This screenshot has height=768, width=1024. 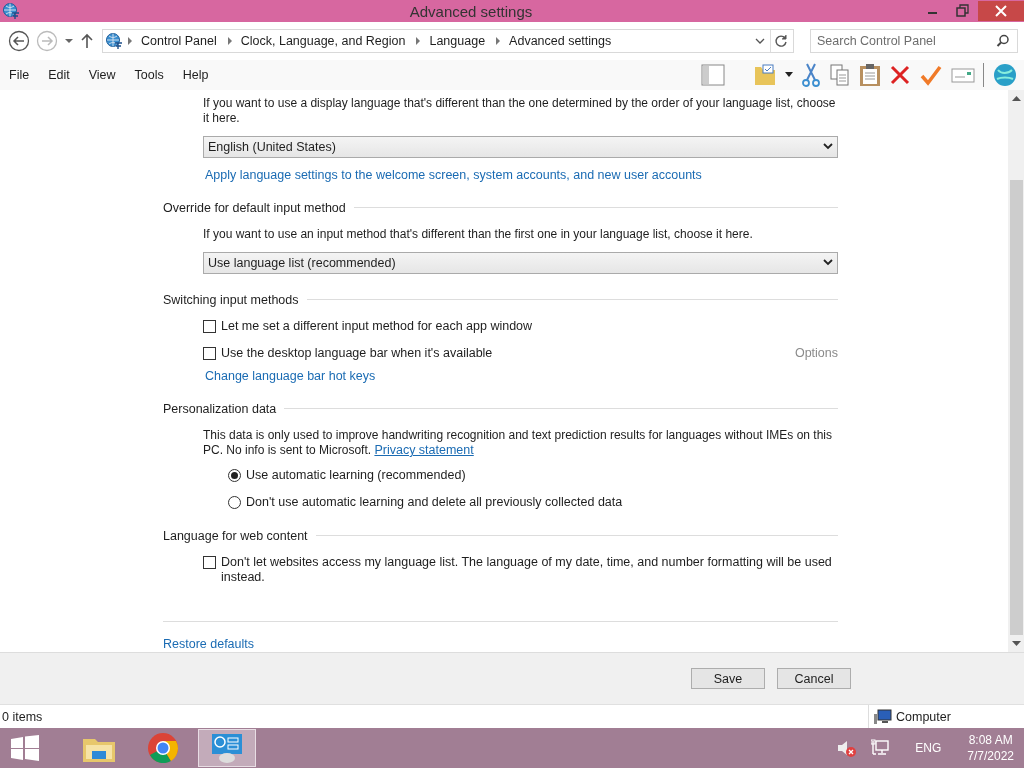 I want to click on clipboard-icon, so click(x=870, y=74).